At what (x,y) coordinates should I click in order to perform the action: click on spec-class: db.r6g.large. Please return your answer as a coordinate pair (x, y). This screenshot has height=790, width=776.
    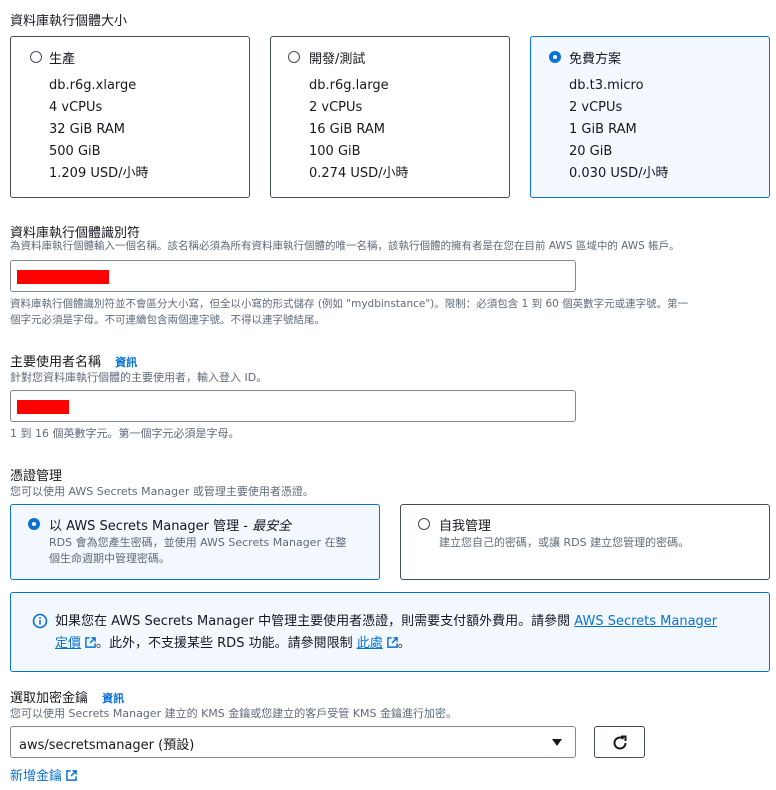
    Looking at the image, I should click on (349, 85).